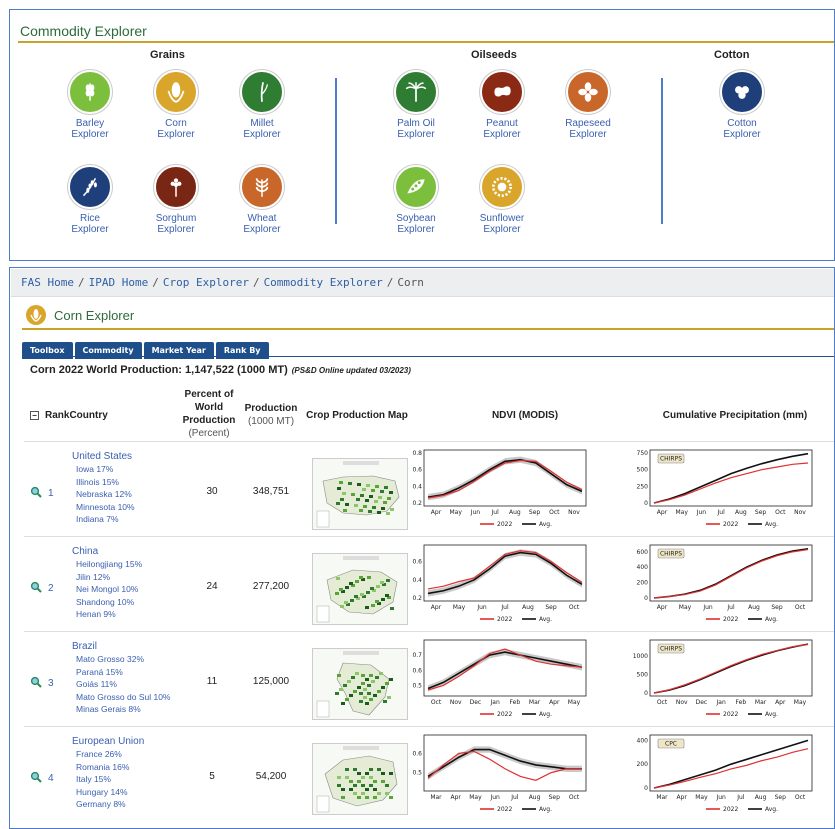 This screenshot has height=829, width=835. What do you see at coordinates (84, 646) in the screenshot?
I see `country-link: Brazil` at bounding box center [84, 646].